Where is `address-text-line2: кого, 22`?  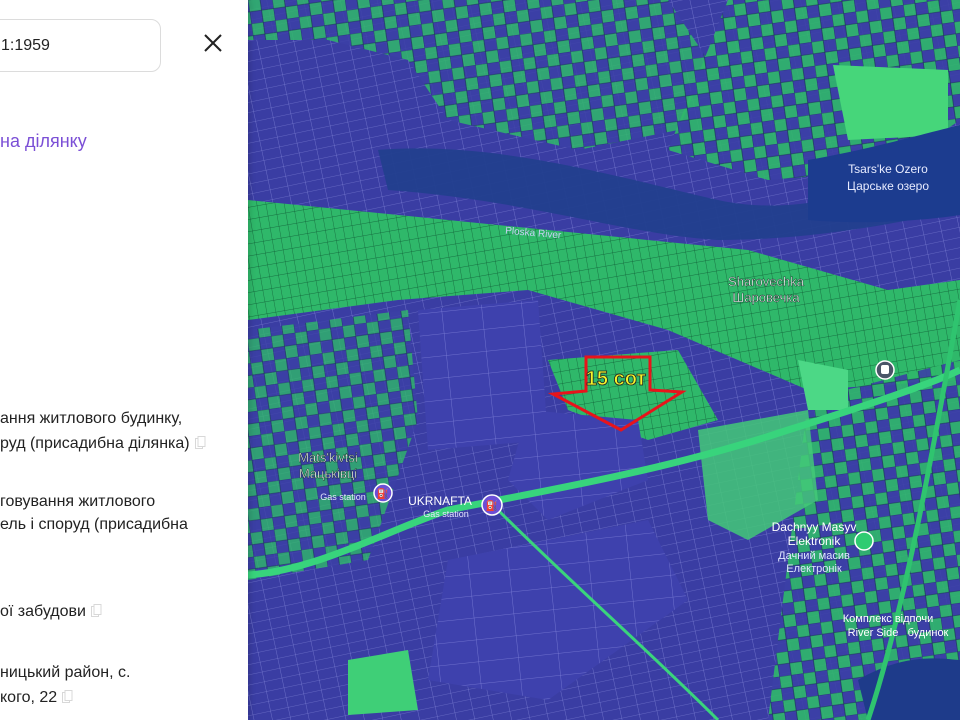
address-text-line2: кого, 22 is located at coordinates (36, 697).